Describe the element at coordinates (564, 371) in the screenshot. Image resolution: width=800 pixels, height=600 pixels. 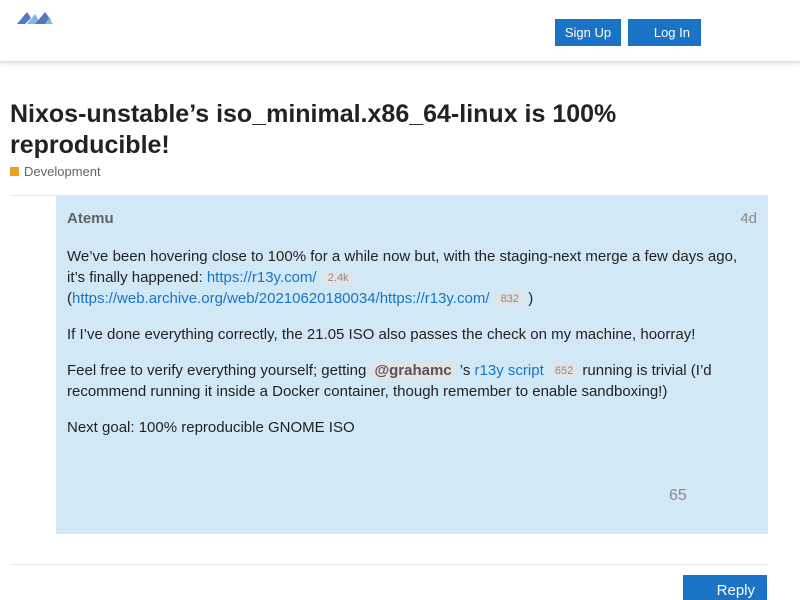
I see `link-click-count: 652` at that location.